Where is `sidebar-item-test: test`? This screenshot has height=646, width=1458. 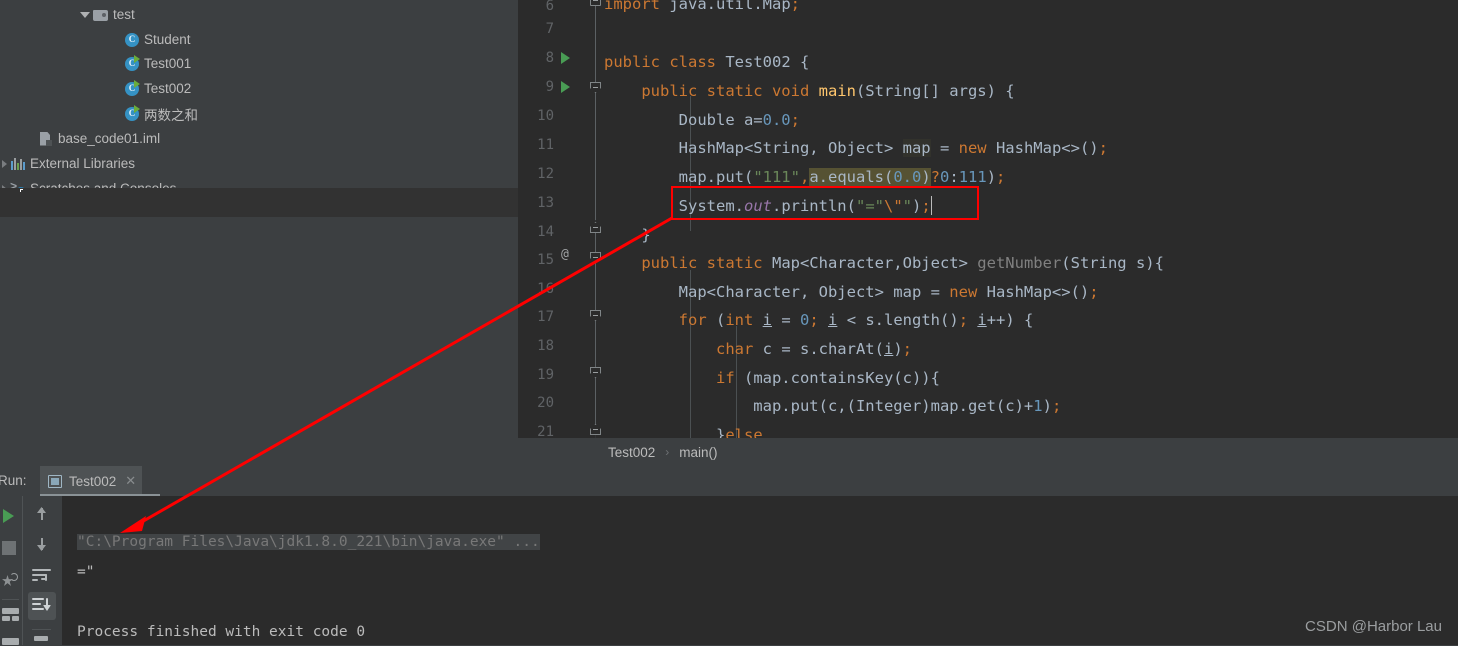
sidebar-item-test: test is located at coordinates (107, 14).